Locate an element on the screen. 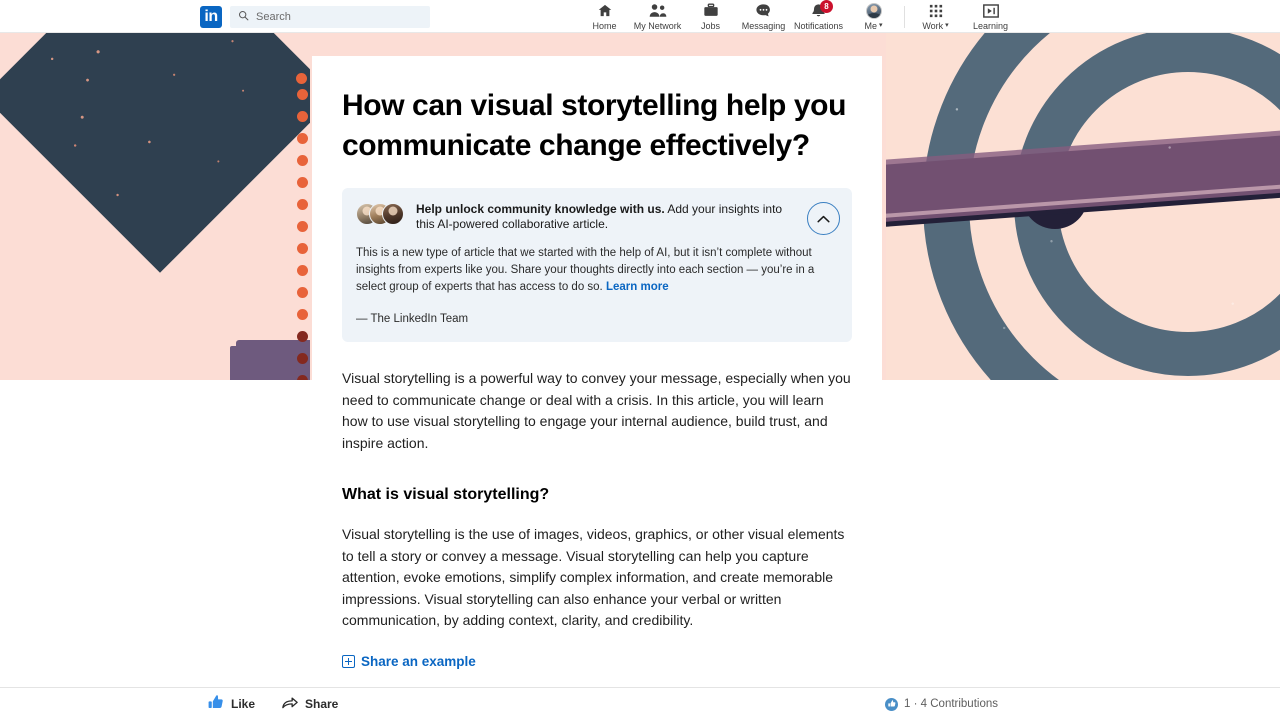 The height and width of the screenshot is (720, 1280). nav-item-me: Me ▾ is located at coordinates (873, 16).